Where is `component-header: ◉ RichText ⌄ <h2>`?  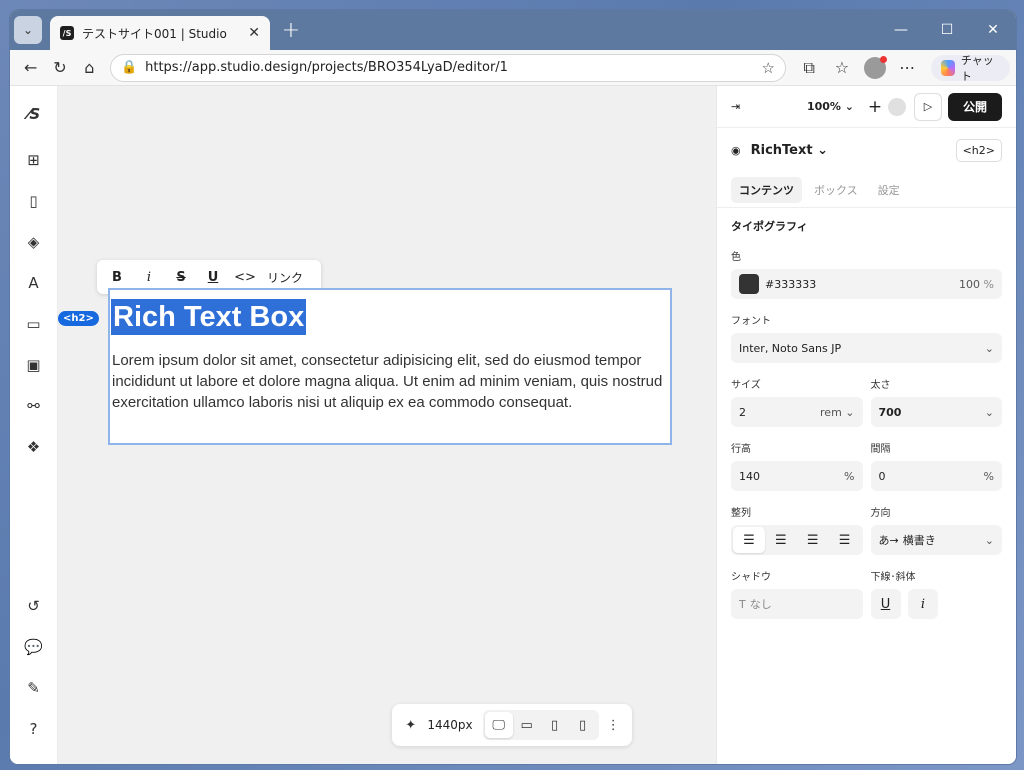
component-header: ◉ RichText ⌄ <h2> is located at coordinates (866, 150).